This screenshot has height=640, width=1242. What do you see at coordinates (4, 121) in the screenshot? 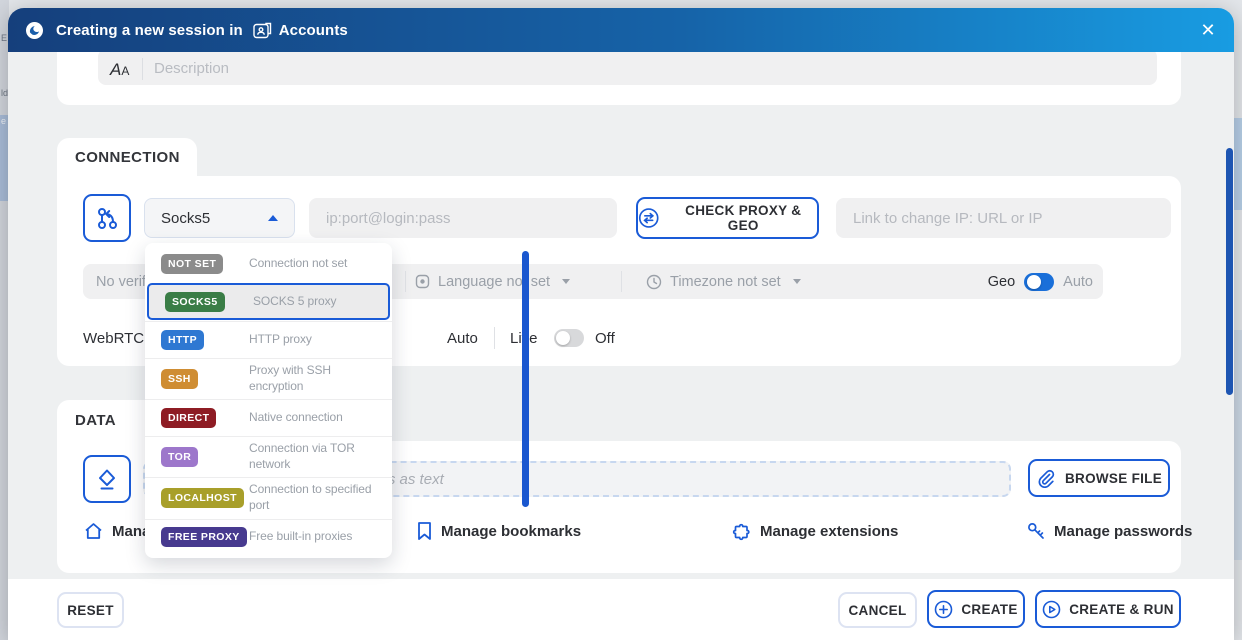
I see `bg-text-fragment: e` at bounding box center [4, 121].